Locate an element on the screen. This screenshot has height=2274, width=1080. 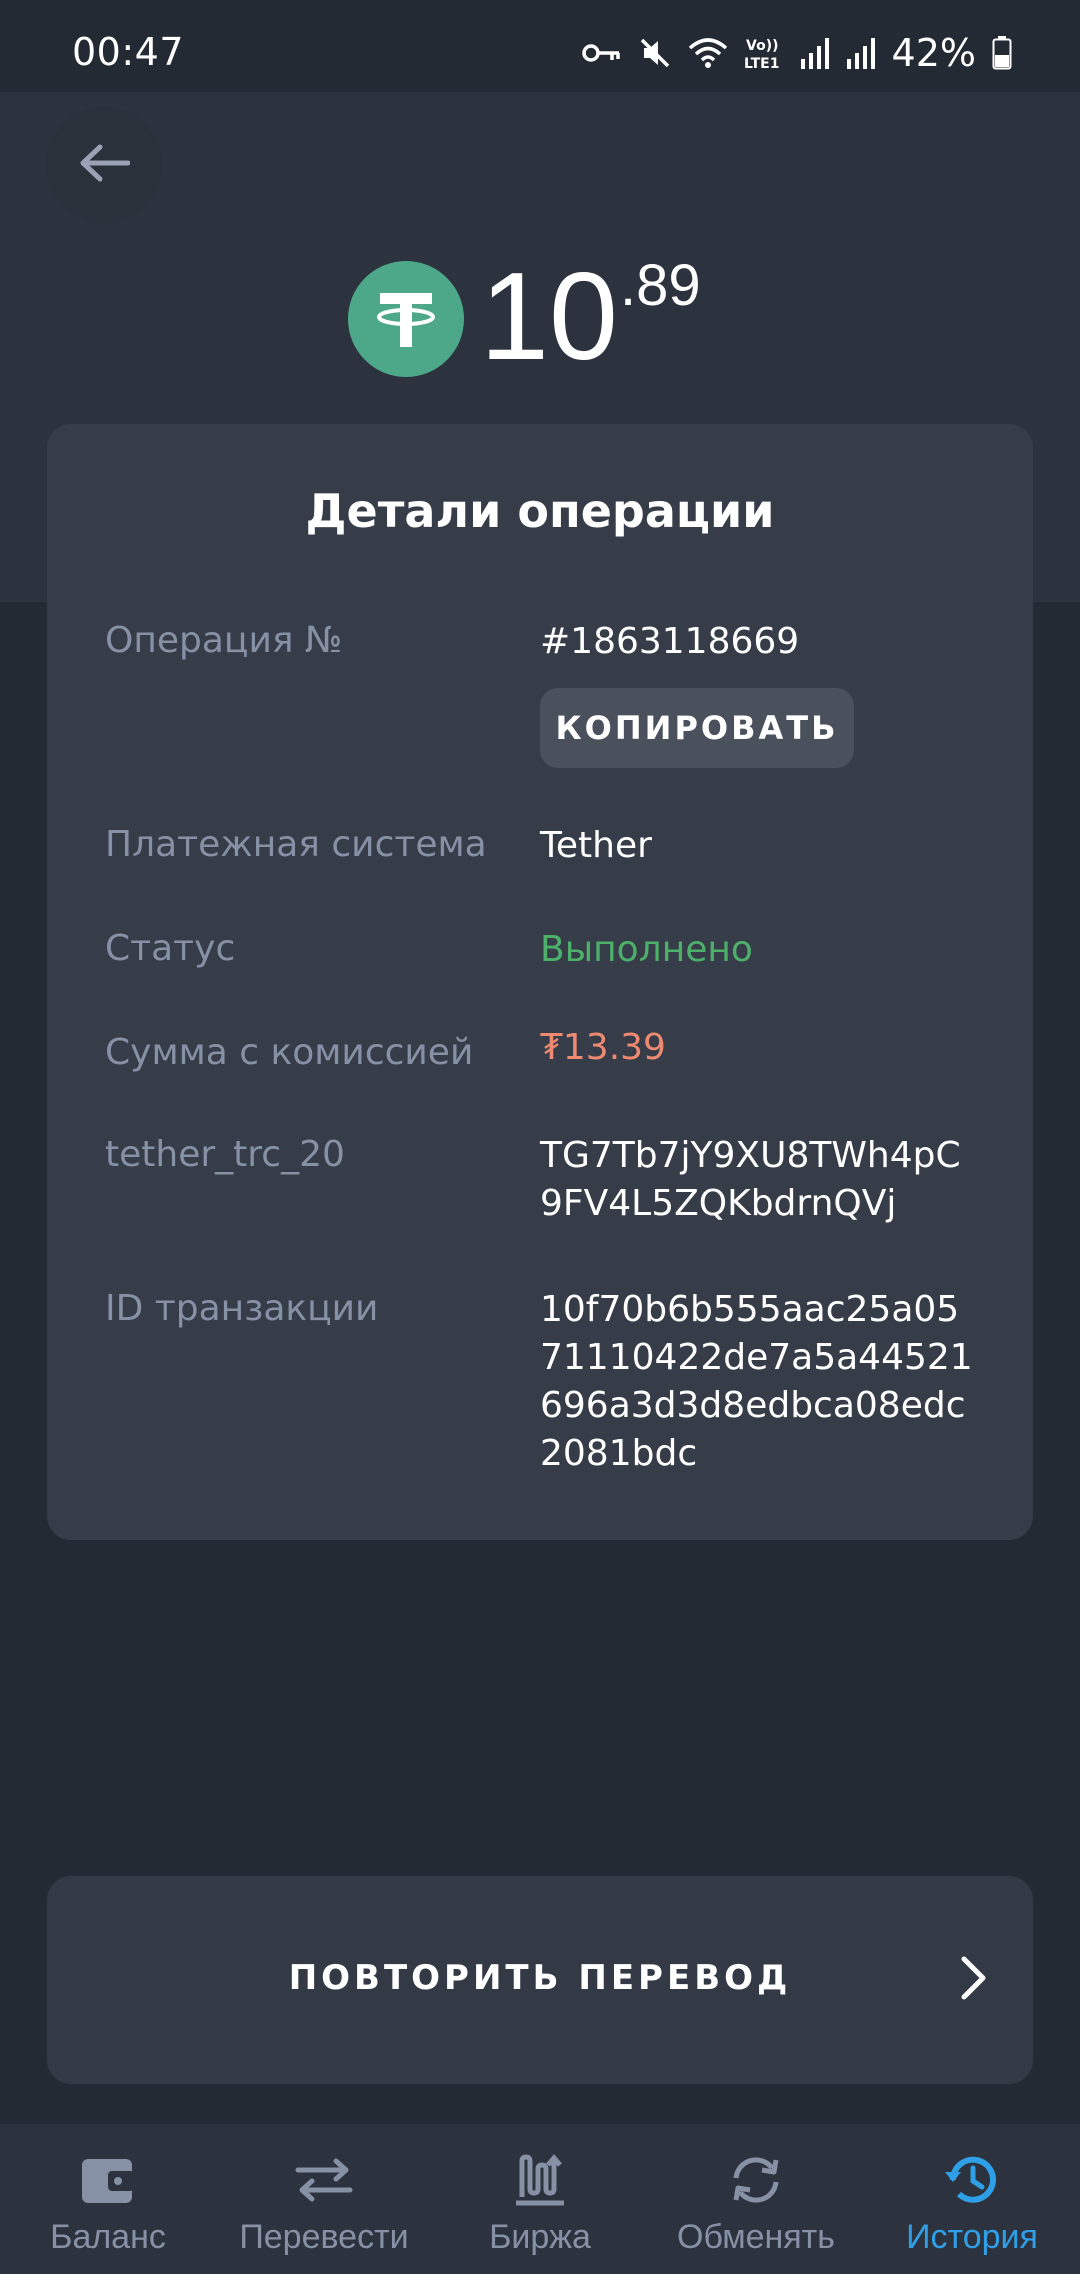
status-bar: 00:47 Vo)) LTE1 42% is located at coordinates (540, 46).